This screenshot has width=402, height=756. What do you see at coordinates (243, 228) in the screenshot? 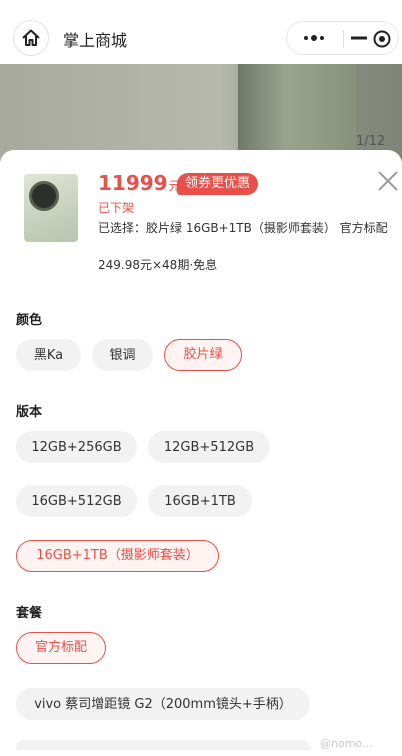
I see `selected-summary: 已选择：胶片绿 16GB+1TB（摄影师套装） 官方标配` at bounding box center [243, 228].